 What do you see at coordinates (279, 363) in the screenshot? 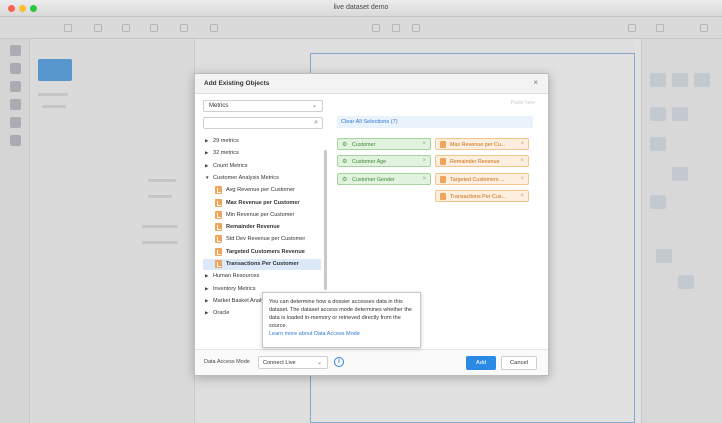
I see `data-access-mode-value: Connect Live` at bounding box center [279, 363].